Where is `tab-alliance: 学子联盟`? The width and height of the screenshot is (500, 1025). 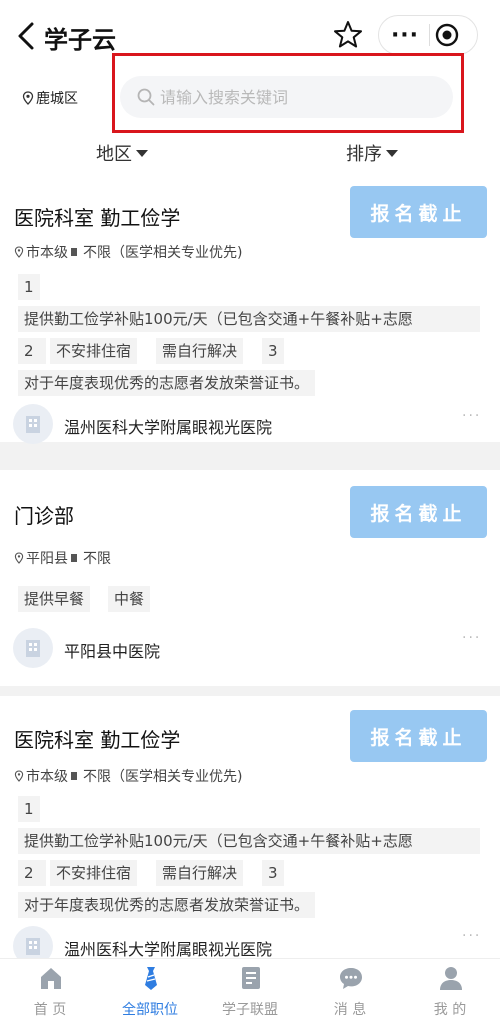 tab-alliance: 学子联盟 is located at coordinates (250, 992).